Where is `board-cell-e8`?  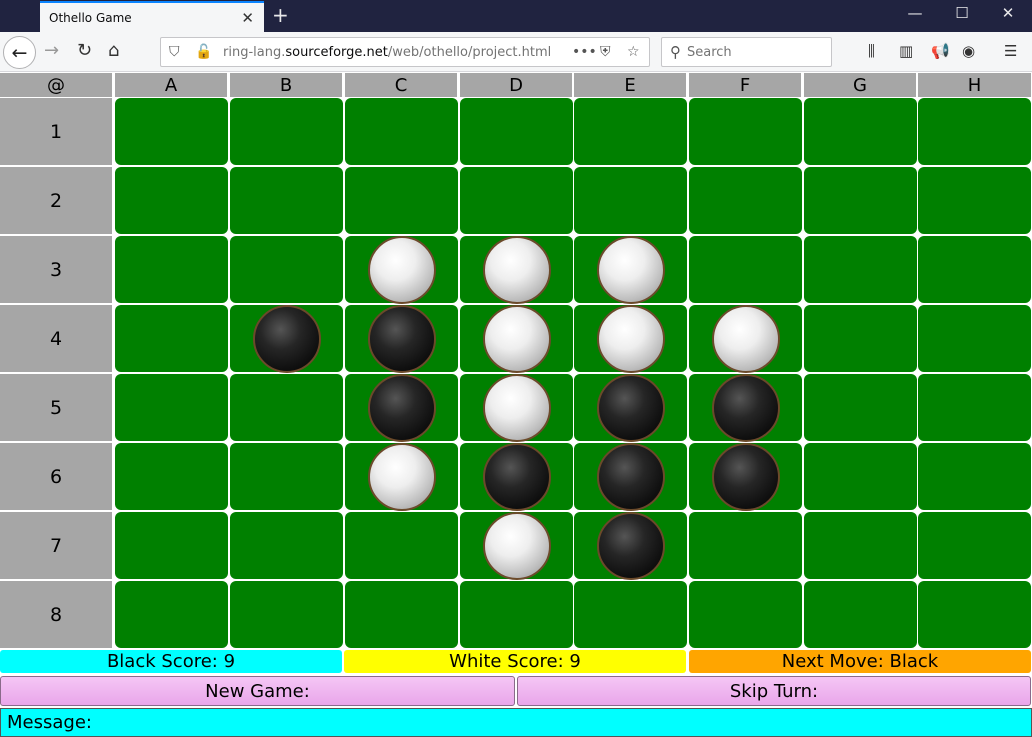
board-cell-e8 is located at coordinates (630, 614).